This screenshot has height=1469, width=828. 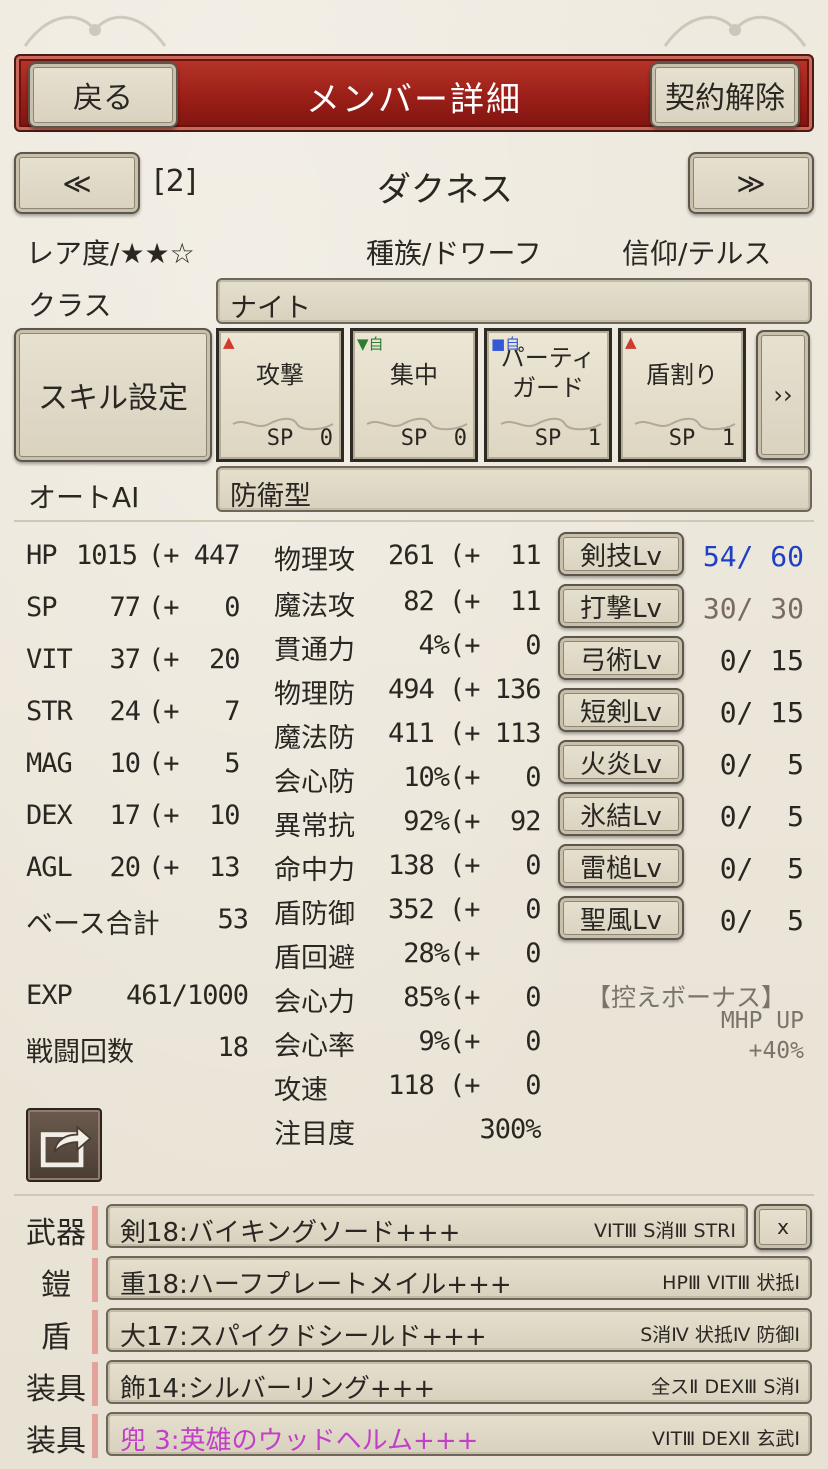 I want to click on equip-item-weapon: 剣18:バイキングソード+++ VITⅢ S消Ⅲ STRⅠ, so click(x=427, y=1226).